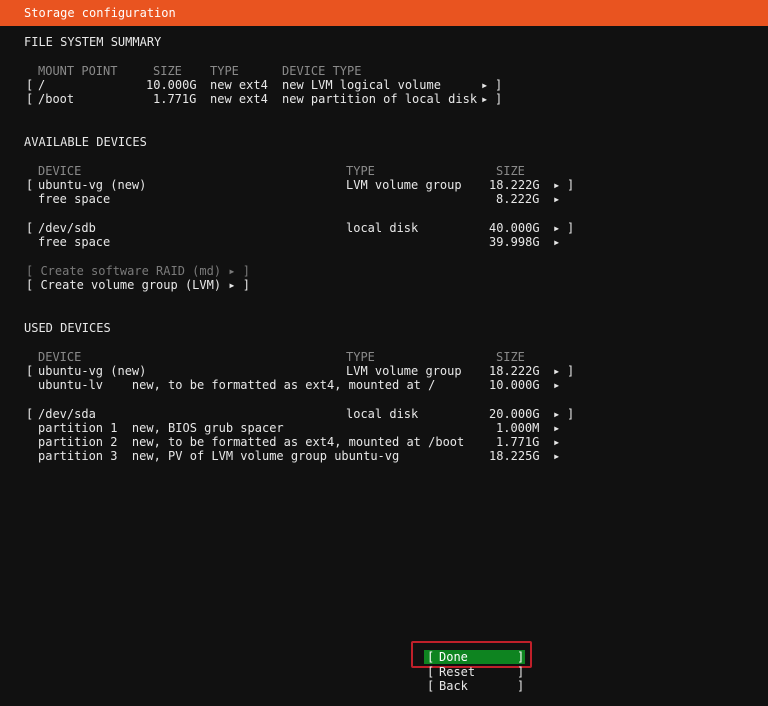  What do you see at coordinates (78, 71) in the screenshot?
I see `fs-col-mount: MOUNT POINT` at bounding box center [78, 71].